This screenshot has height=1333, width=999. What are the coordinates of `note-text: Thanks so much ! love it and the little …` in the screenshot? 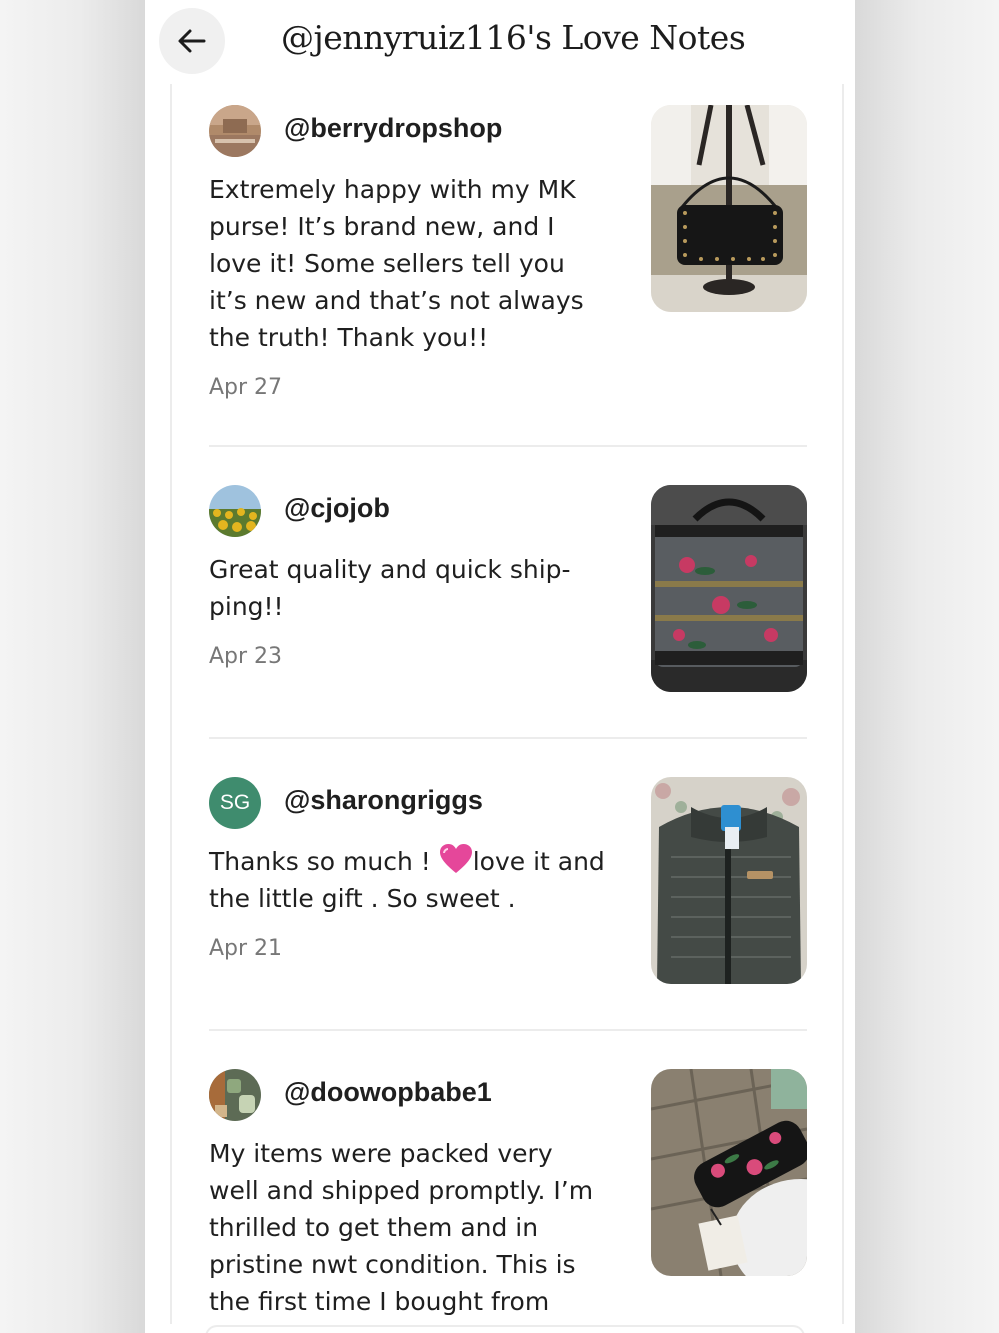 It's located at (409, 880).